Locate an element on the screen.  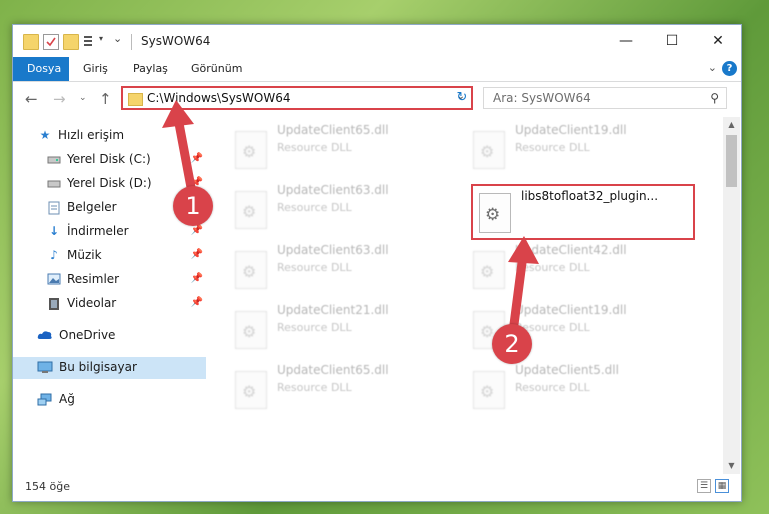
file-tile: UpdateClient21.dll Resource DLL is located at coordinates (333, 327).